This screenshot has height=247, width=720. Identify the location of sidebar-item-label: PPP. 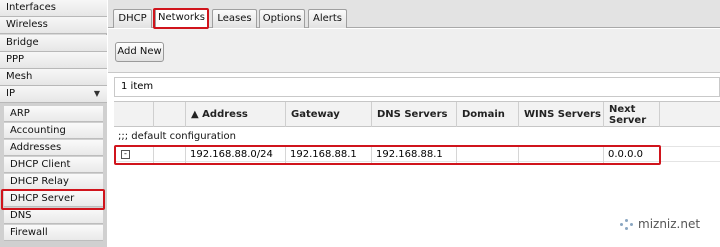
(15, 59).